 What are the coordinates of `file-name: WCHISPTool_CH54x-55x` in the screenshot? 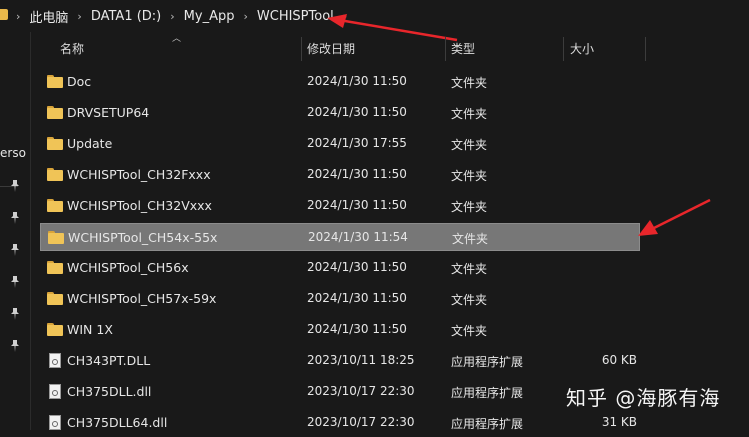 It's located at (143, 237).